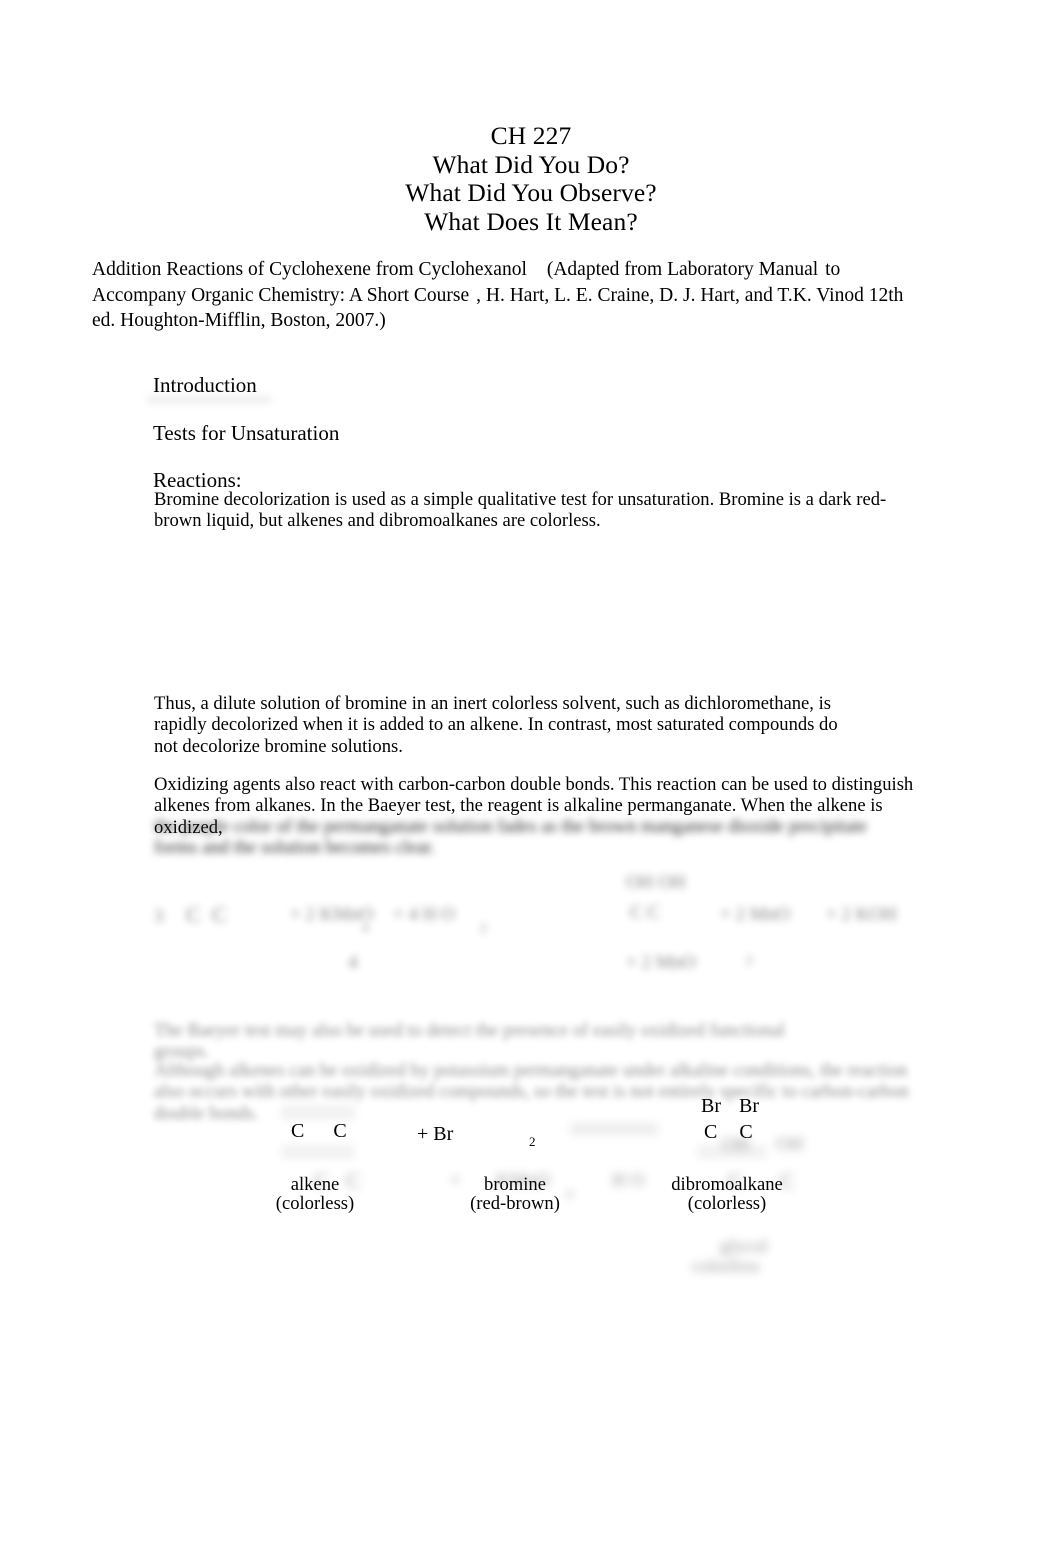 This screenshot has height=1561, width=1062. I want to click on scheme2-fragment-8: C C, so click(645, 912).